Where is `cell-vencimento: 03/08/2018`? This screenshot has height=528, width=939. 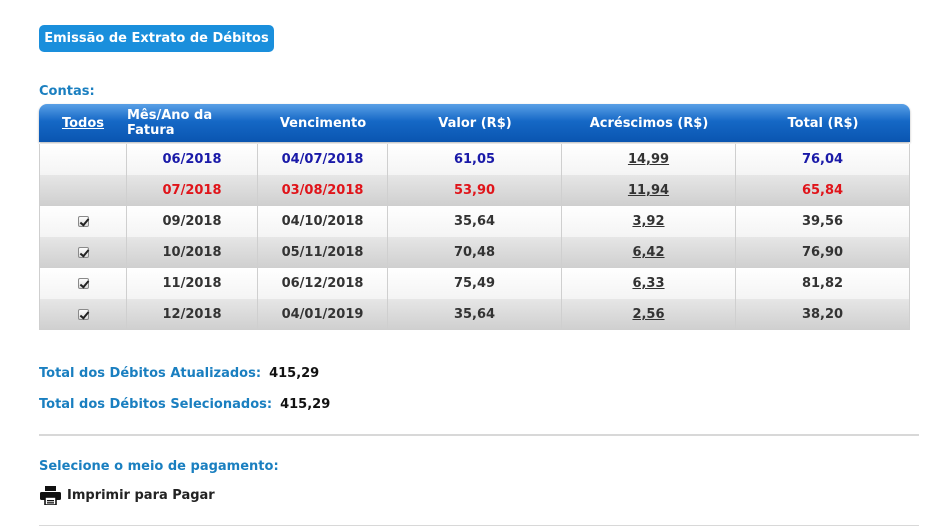 cell-vencimento: 03/08/2018 is located at coordinates (323, 190).